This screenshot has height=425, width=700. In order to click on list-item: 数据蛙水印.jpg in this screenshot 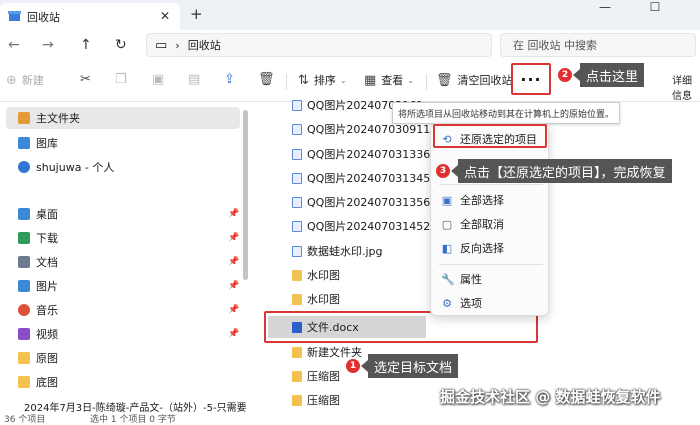, I will do `click(337, 251)`.